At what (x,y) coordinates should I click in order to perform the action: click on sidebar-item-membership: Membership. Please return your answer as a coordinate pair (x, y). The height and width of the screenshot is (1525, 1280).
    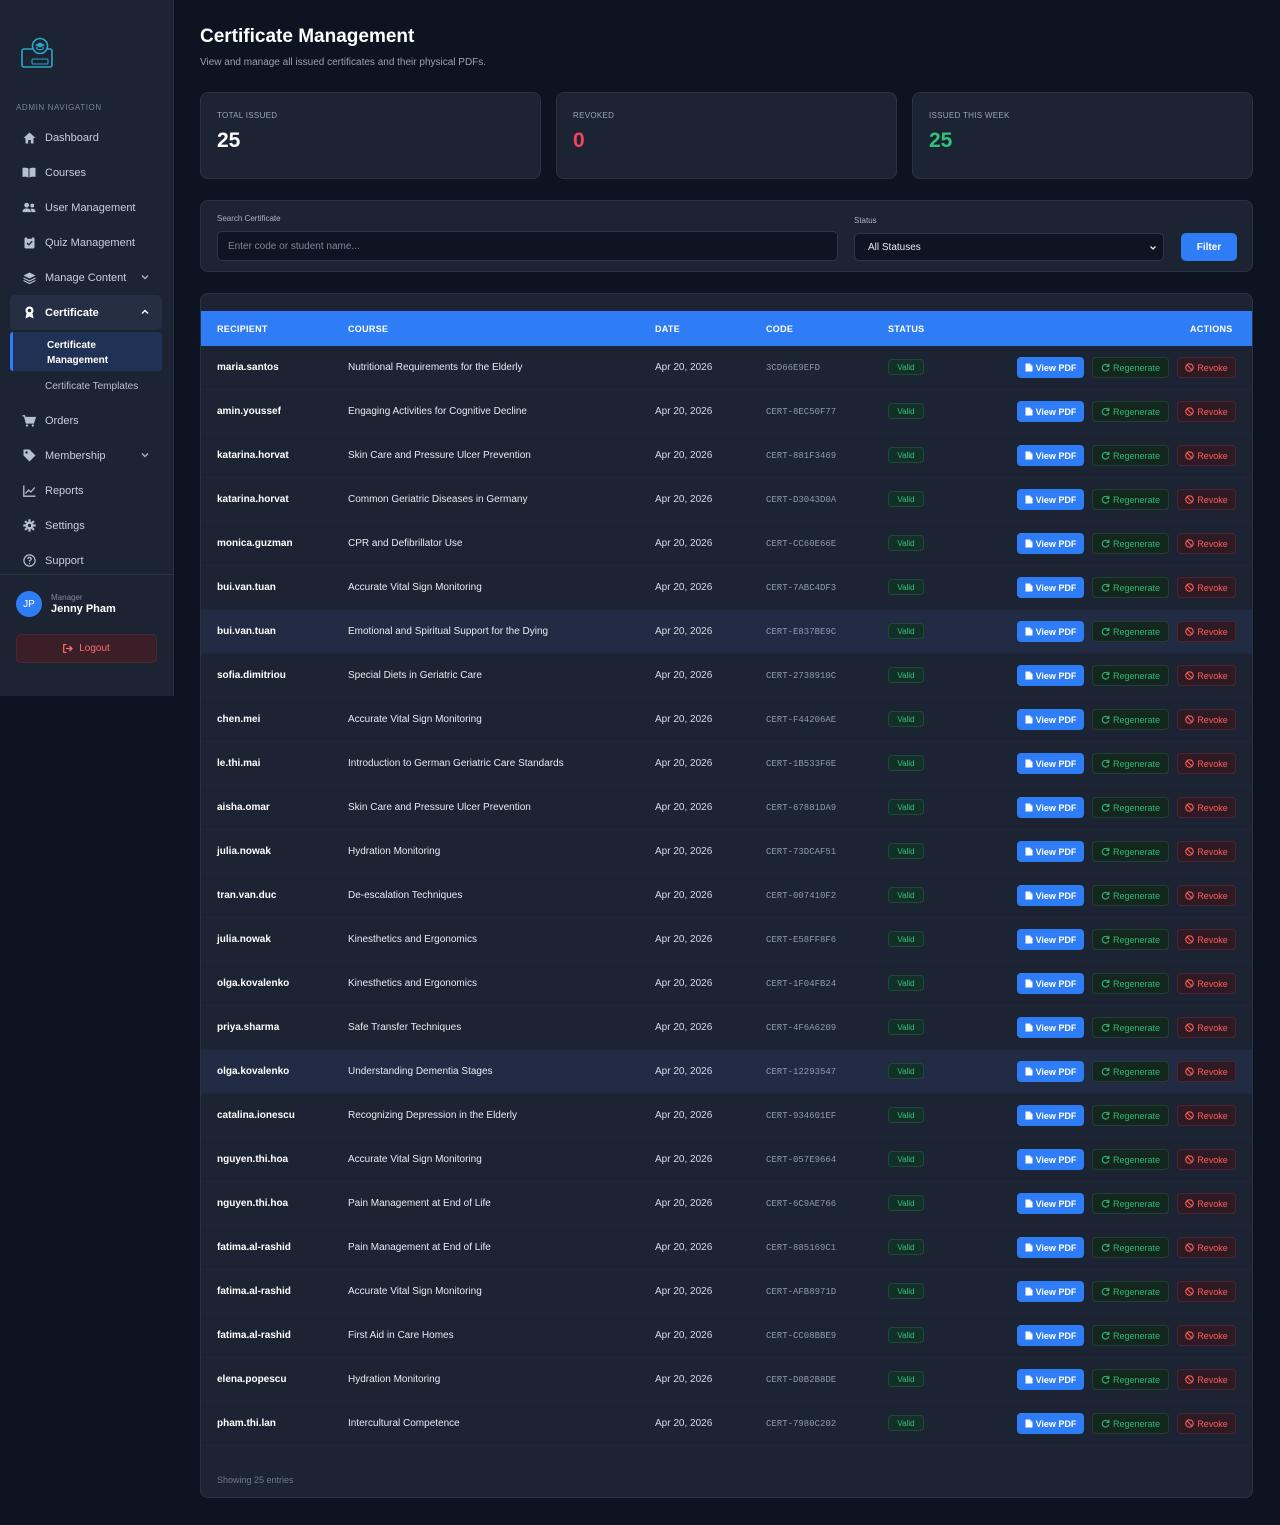
    Looking at the image, I should click on (86, 455).